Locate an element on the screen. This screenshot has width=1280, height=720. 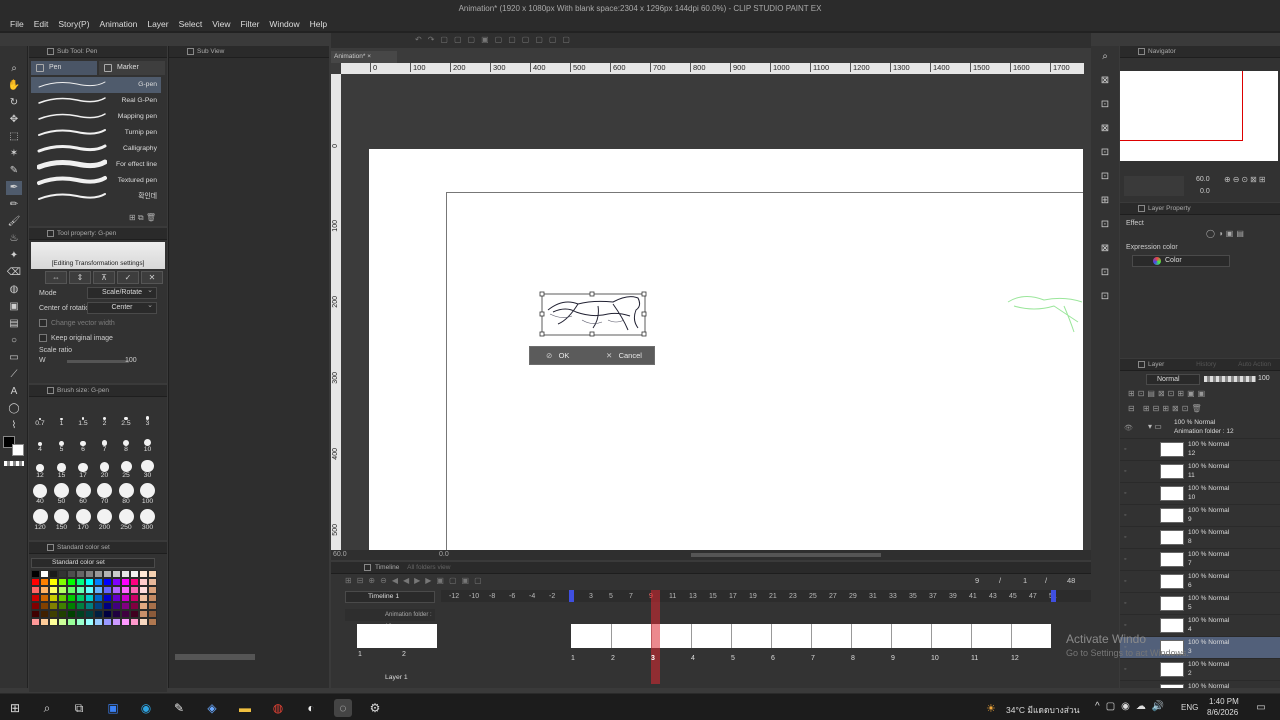
brush-size-item: 15 is located at coordinates (62, 468).